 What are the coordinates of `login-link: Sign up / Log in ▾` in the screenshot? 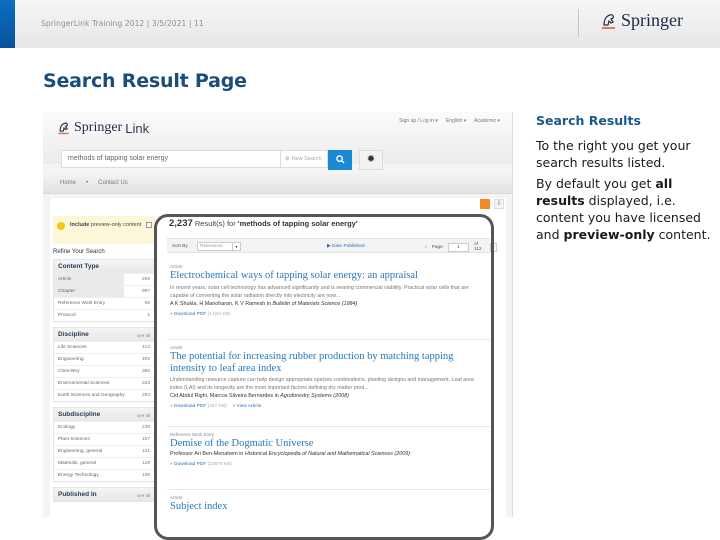 It's located at (418, 121).